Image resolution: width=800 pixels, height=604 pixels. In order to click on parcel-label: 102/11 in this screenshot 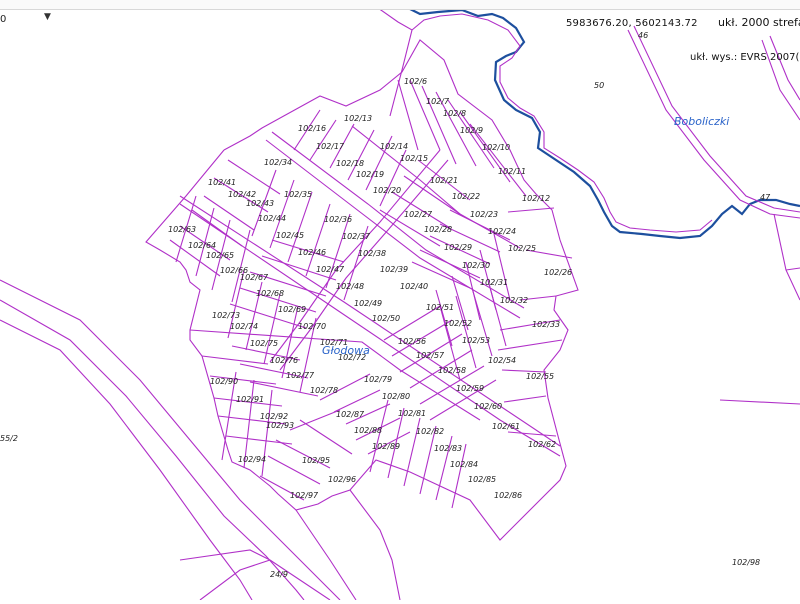, I will do `click(512, 171)`.